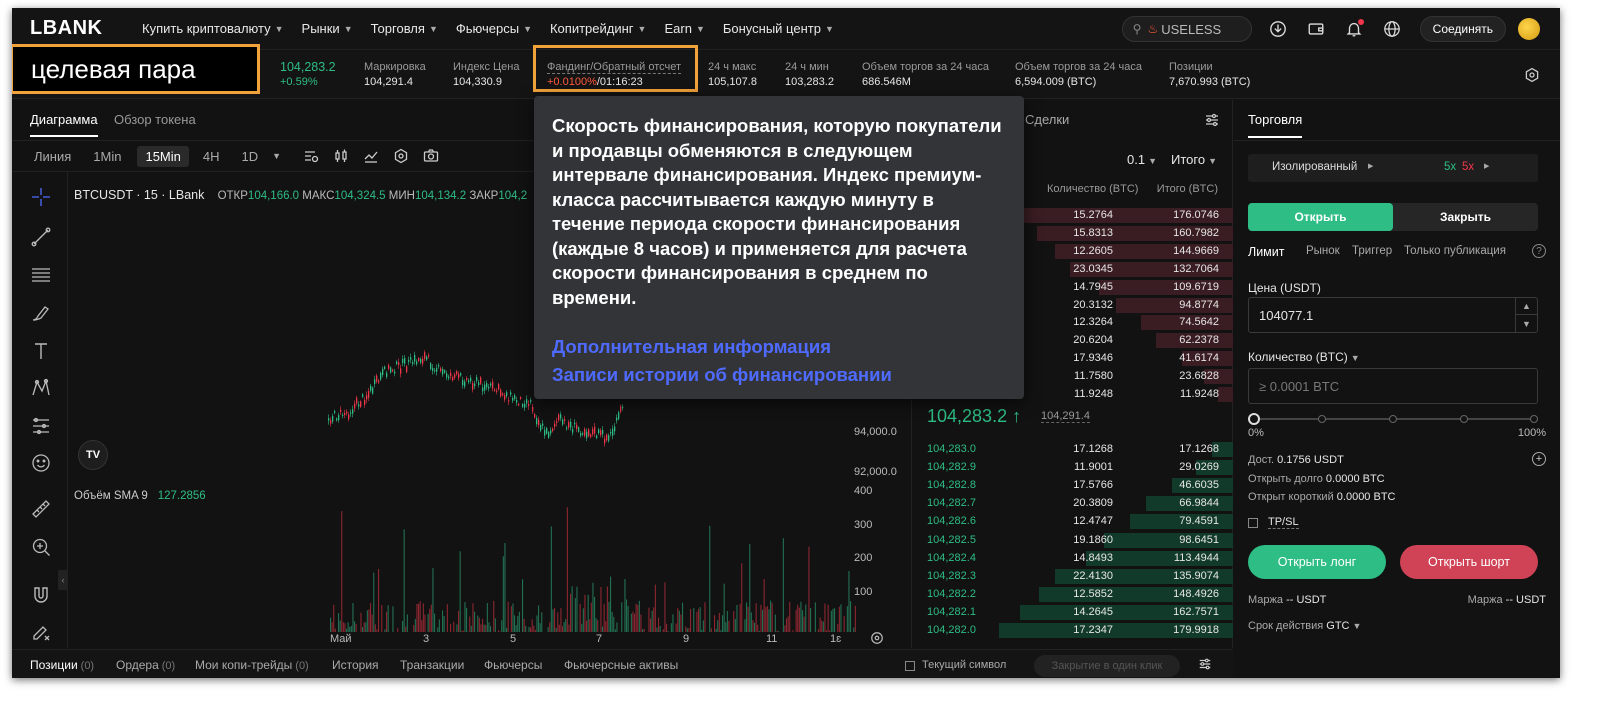  Describe the element at coordinates (93, 455) in the screenshot. I see `tradingview-logo: TV` at that location.